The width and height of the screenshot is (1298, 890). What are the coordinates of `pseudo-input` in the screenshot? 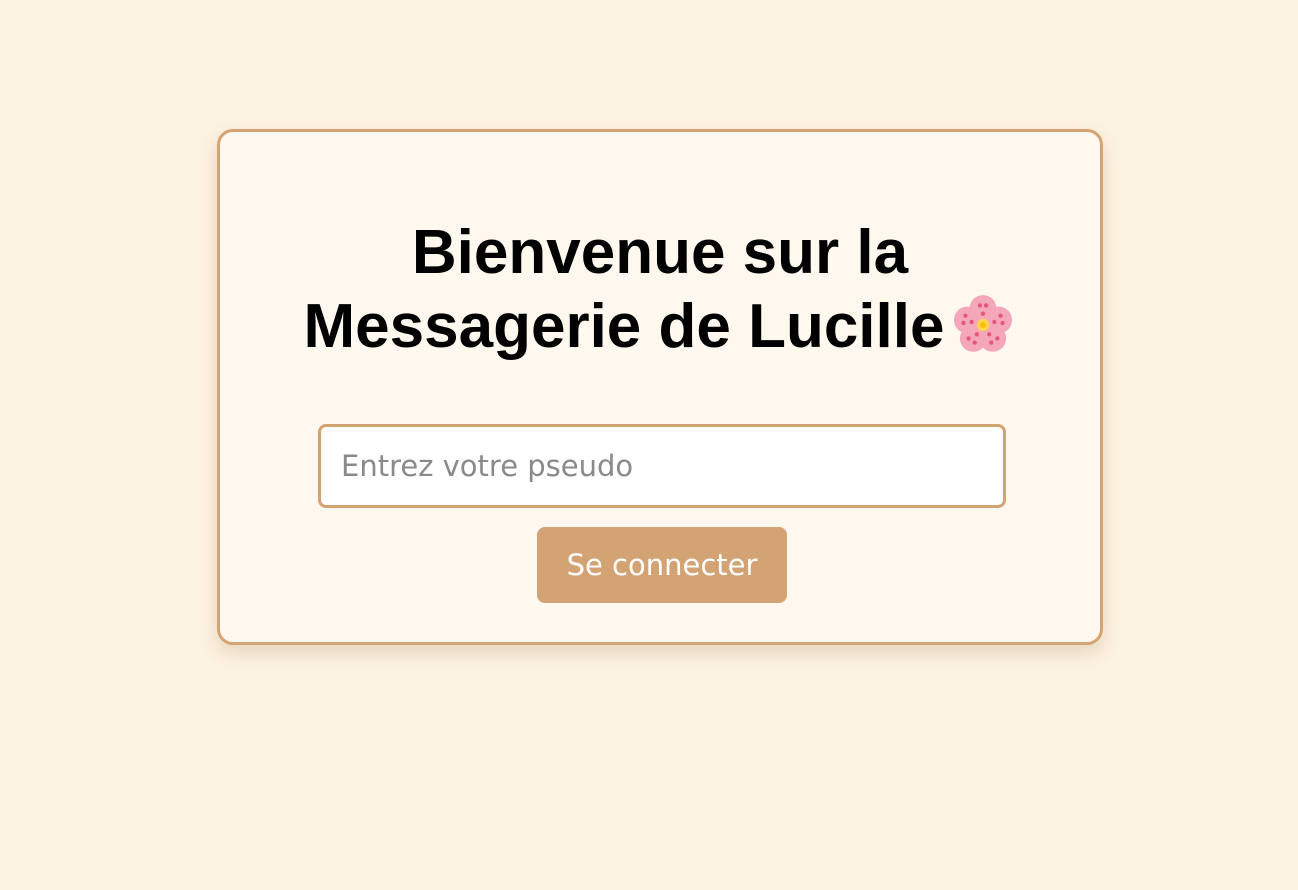 It's located at (662, 466).